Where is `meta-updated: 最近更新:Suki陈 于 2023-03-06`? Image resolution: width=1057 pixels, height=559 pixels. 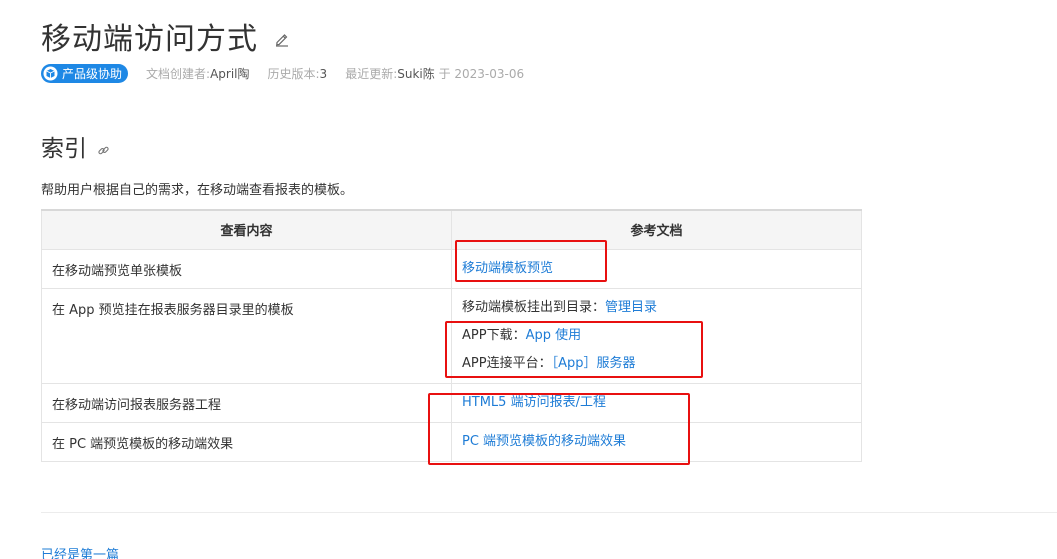
meta-updated: 最近更新:Suki陈 于 2023-03-06 is located at coordinates (434, 73).